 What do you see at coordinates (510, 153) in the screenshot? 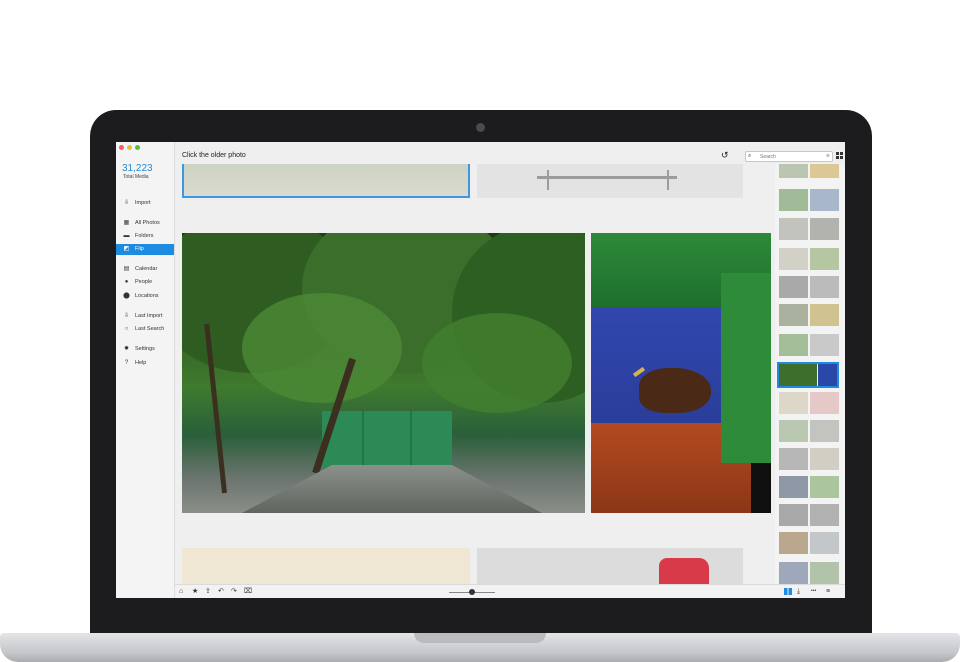
I see `toolbar: Click the older photo ↺ ⌕ ⊗` at bounding box center [510, 153].